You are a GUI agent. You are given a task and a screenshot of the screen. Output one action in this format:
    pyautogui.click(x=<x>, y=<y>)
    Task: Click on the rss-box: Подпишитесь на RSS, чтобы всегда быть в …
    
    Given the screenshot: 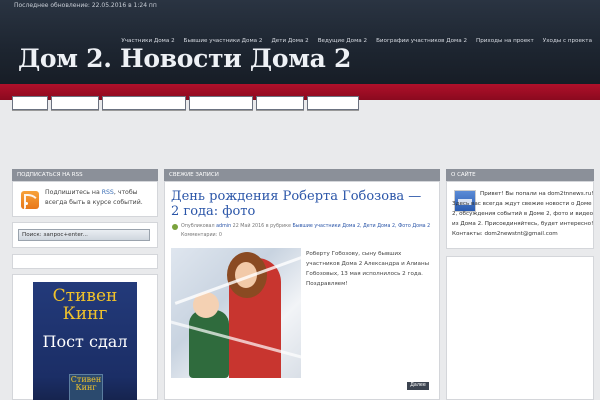 What is the action you would take?
    pyautogui.click(x=85, y=199)
    